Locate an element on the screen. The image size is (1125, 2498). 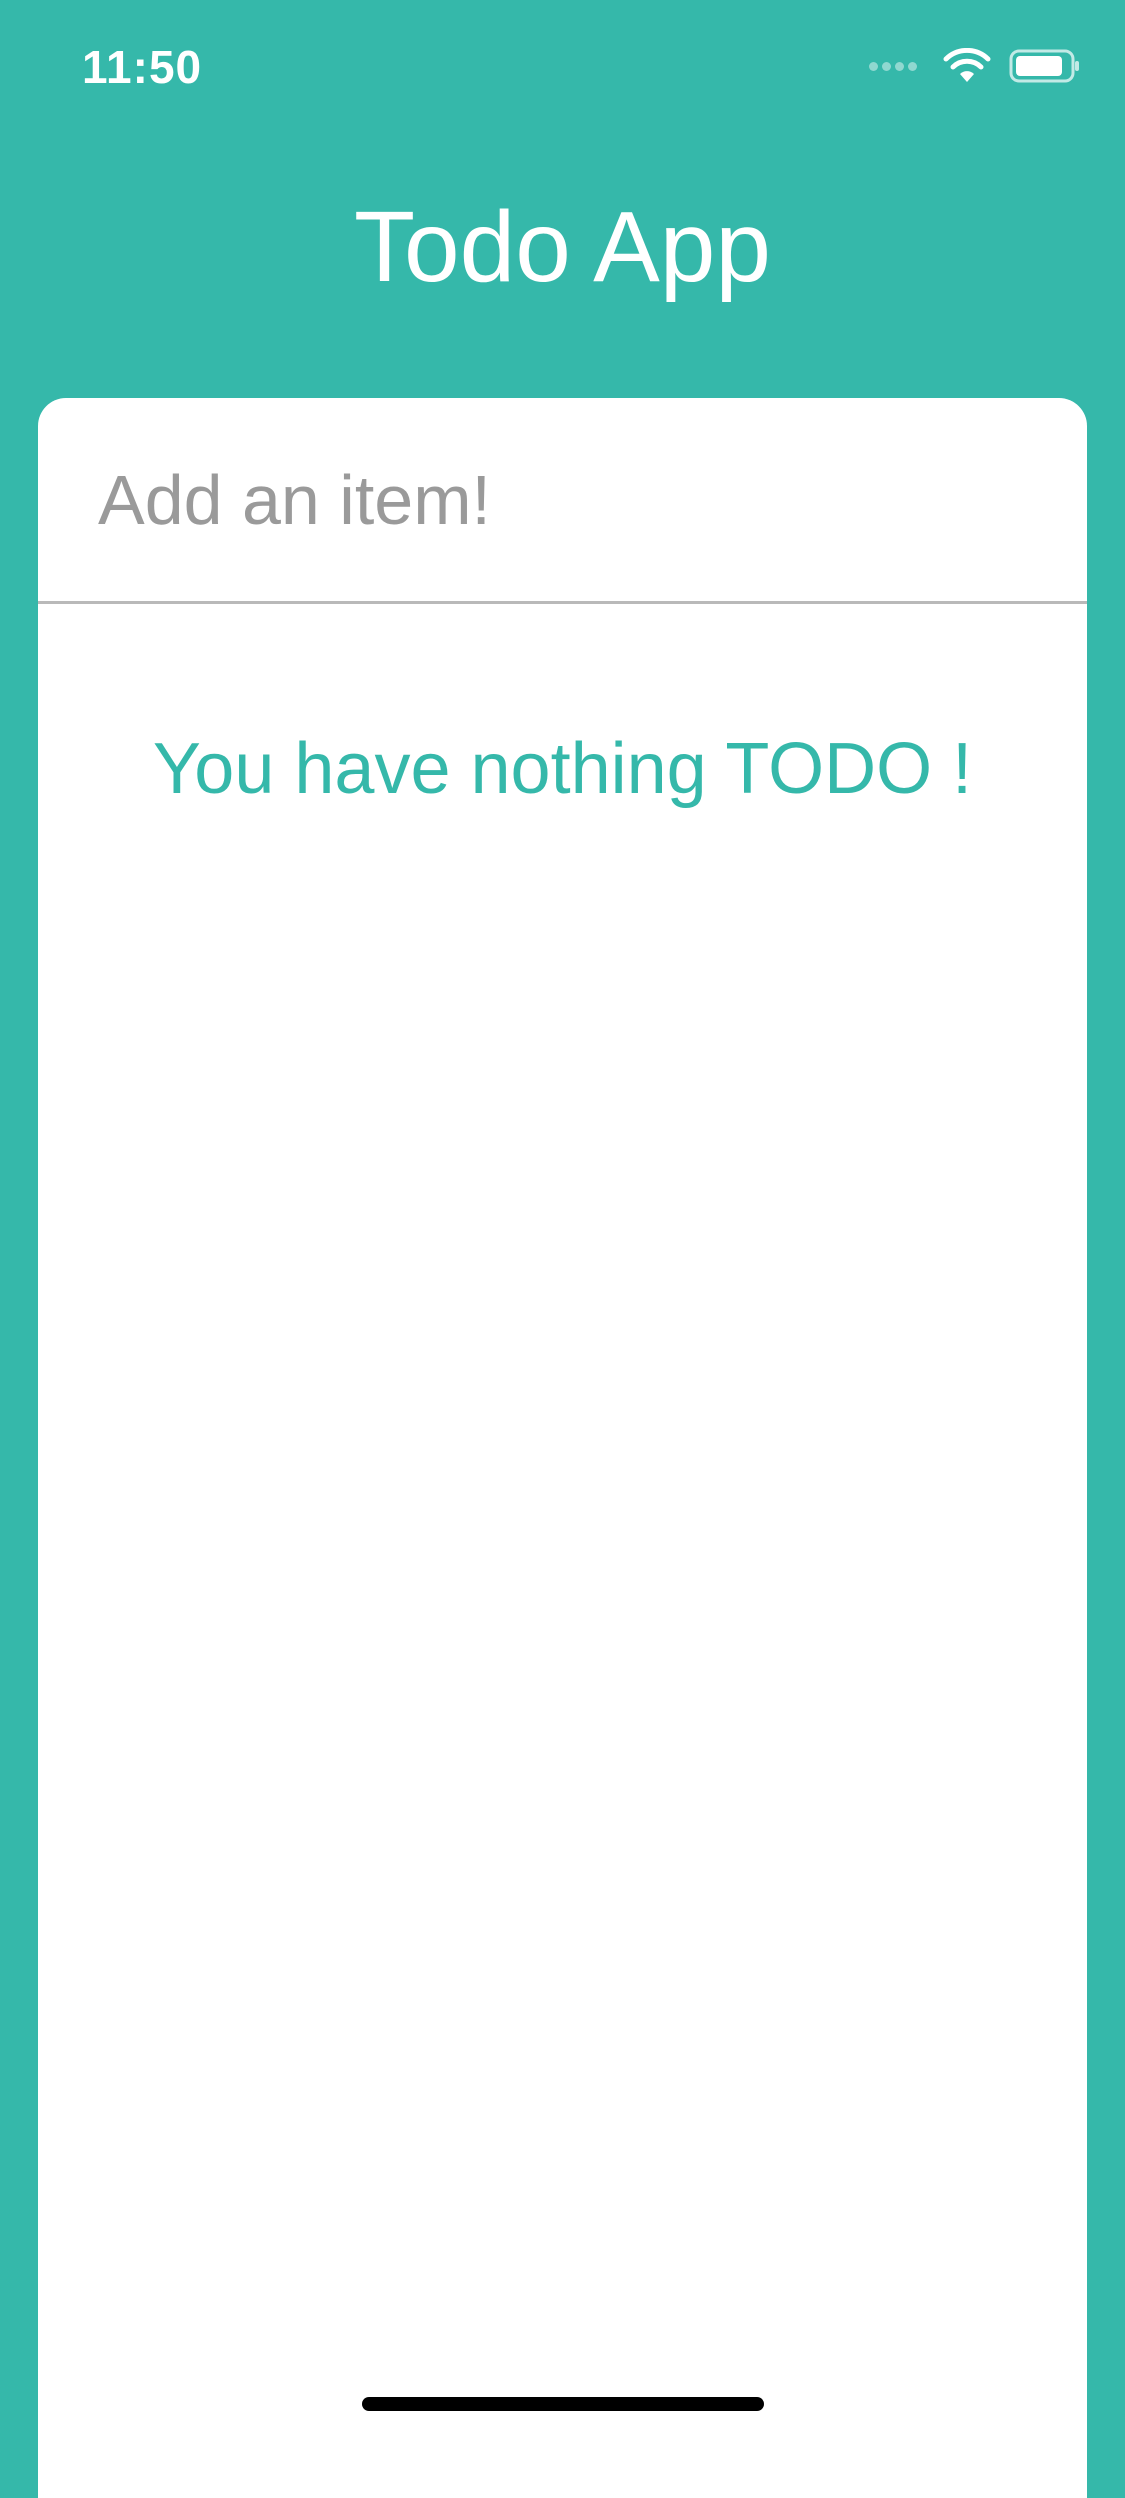
app-title: Todo App is located at coordinates (562, 247).